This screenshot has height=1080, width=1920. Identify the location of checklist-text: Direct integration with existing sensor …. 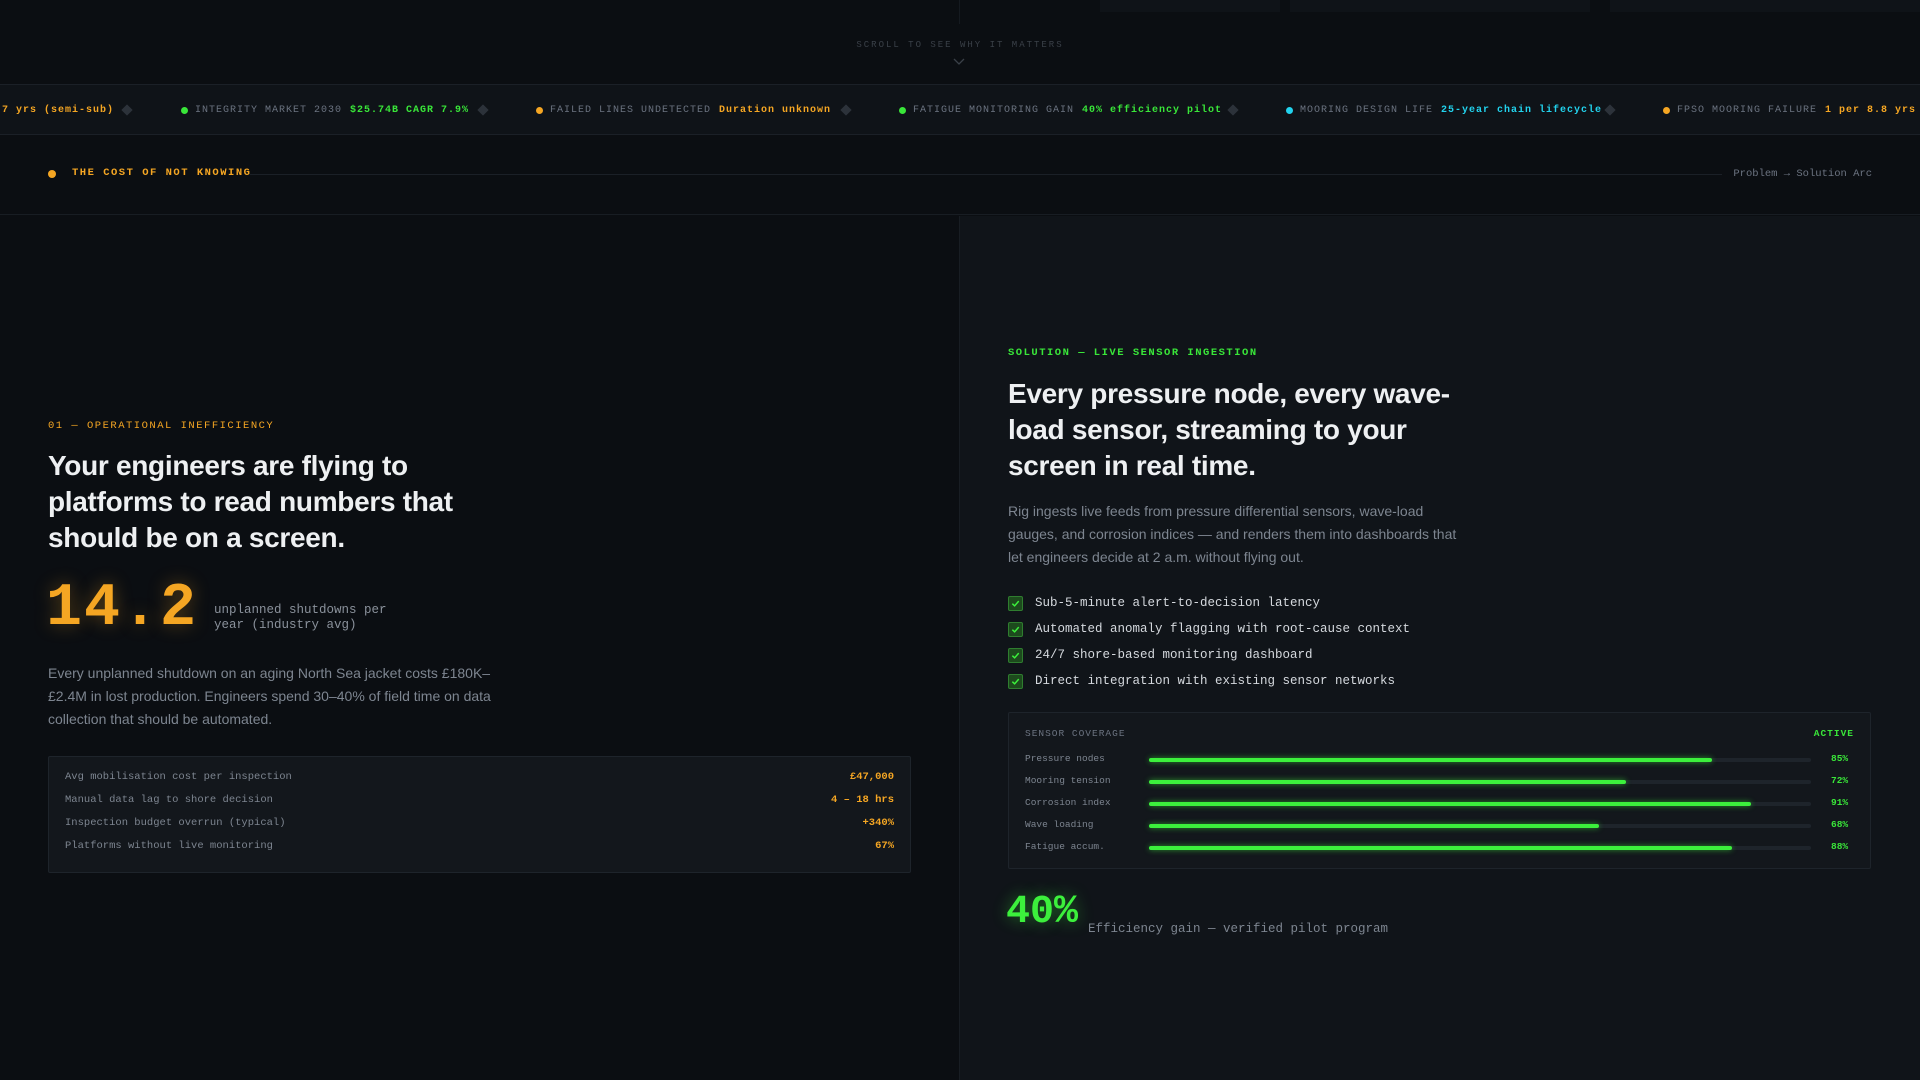
(1215, 681).